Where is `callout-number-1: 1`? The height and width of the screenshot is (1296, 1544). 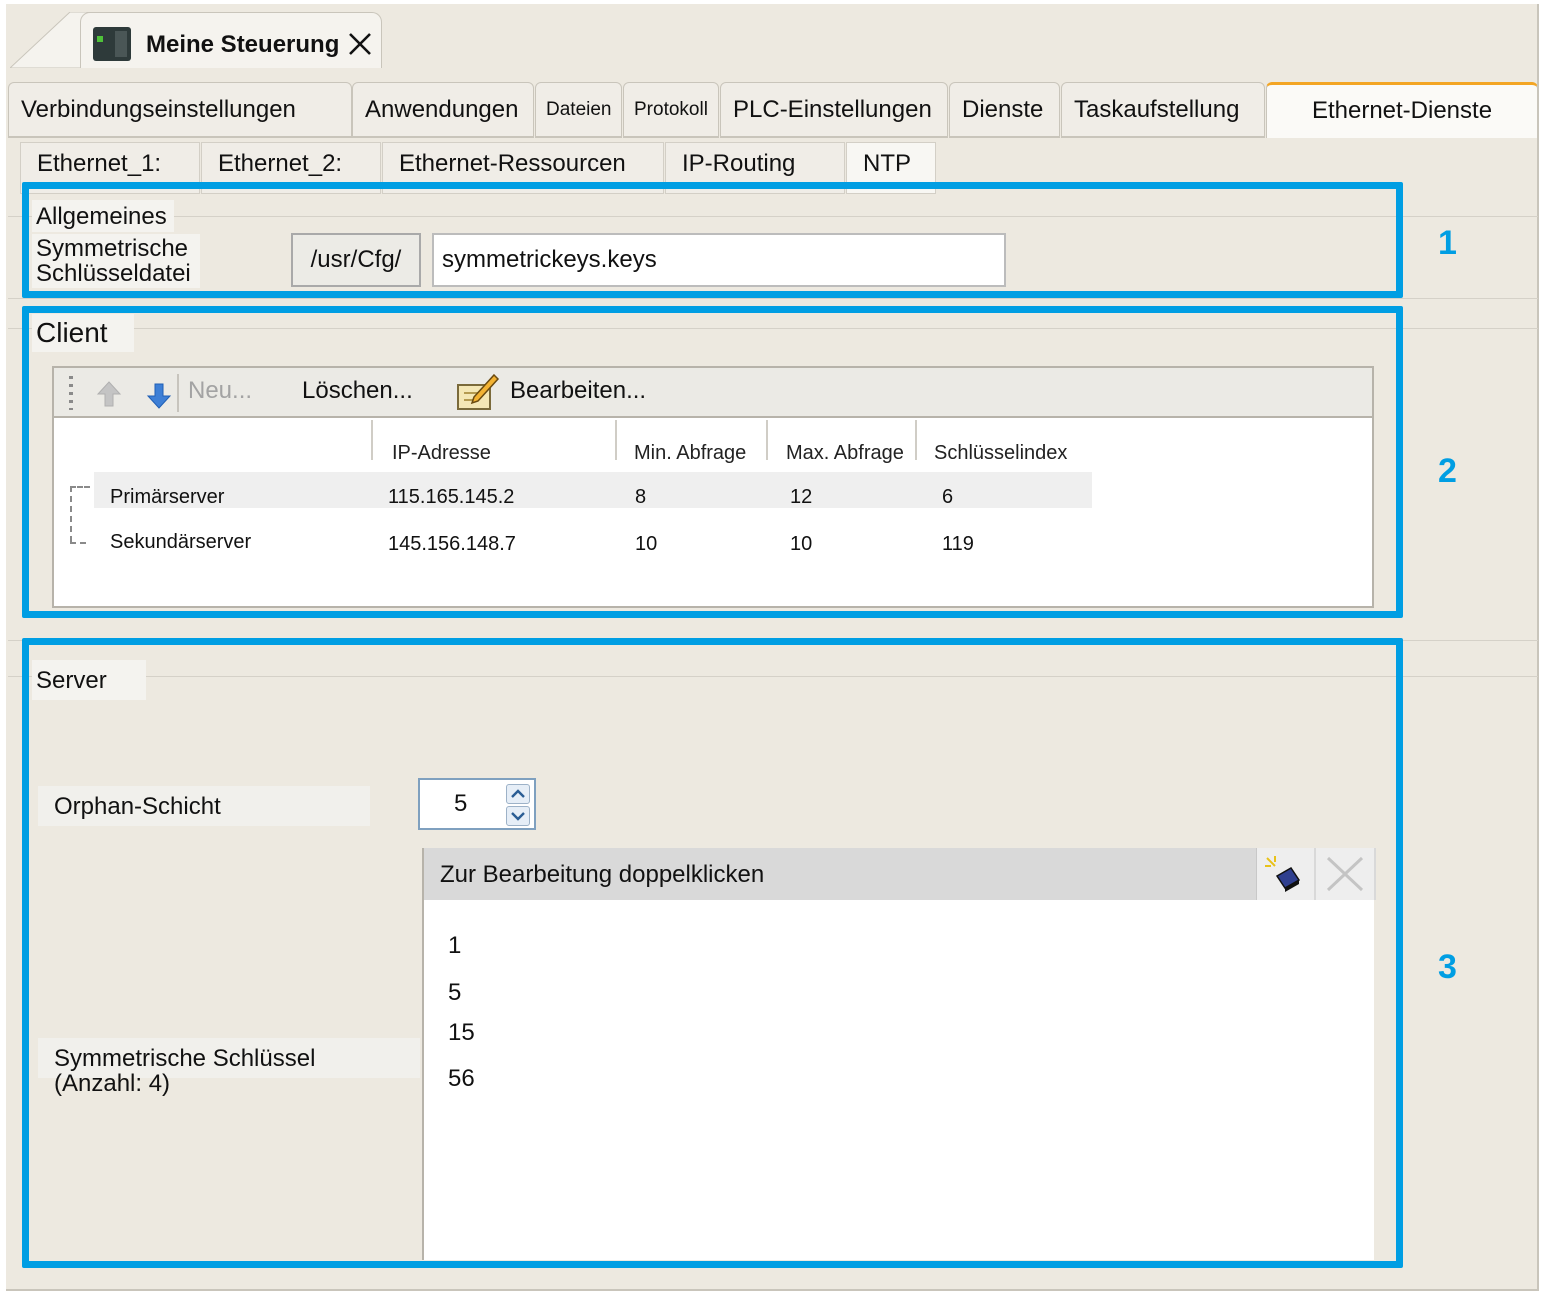 callout-number-1: 1 is located at coordinates (1447, 243).